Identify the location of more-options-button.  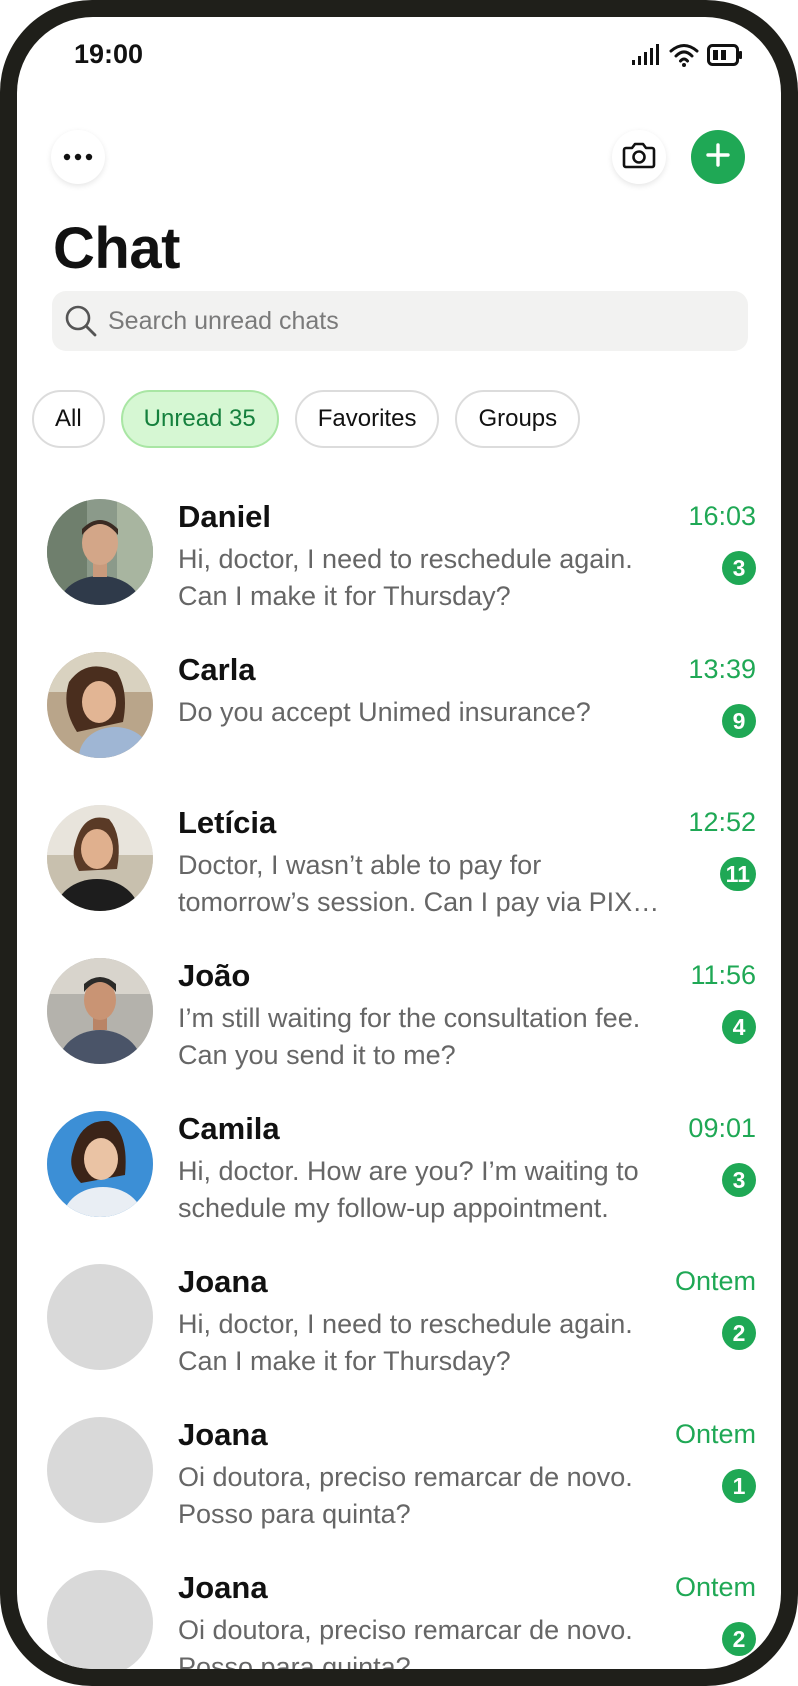
(78, 157).